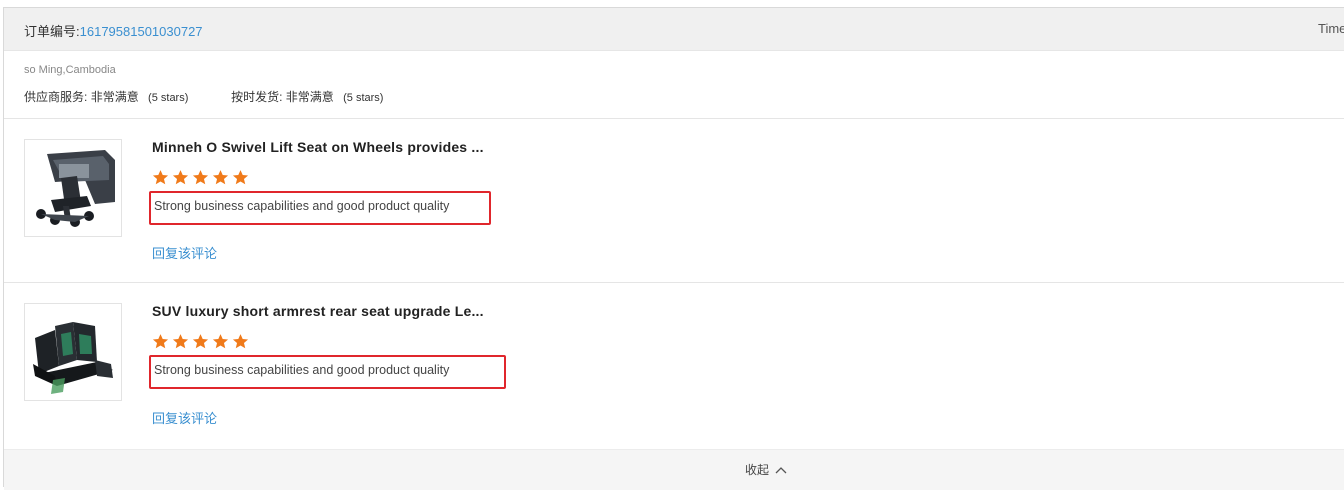 Image resolution: width=1344 pixels, height=490 pixels. Describe the element at coordinates (309, 97) in the screenshot. I see `on-time-delivery-value: 非常满意` at that location.